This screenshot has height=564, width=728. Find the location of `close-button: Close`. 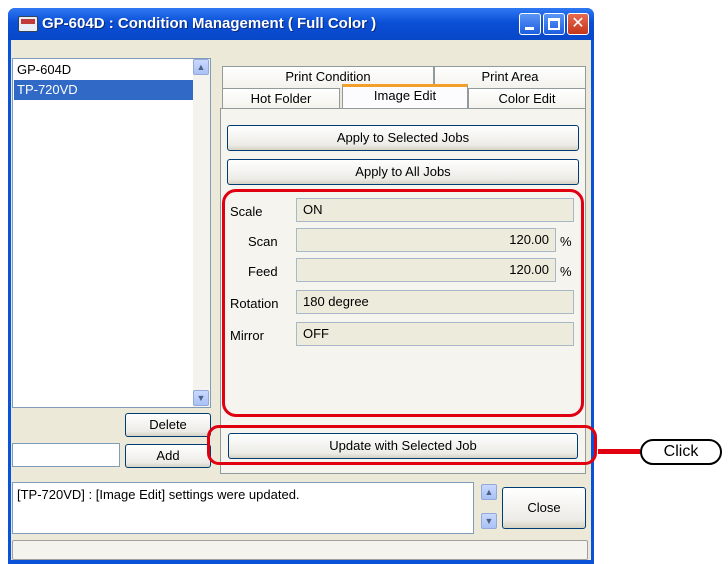

close-button: Close is located at coordinates (544, 508).